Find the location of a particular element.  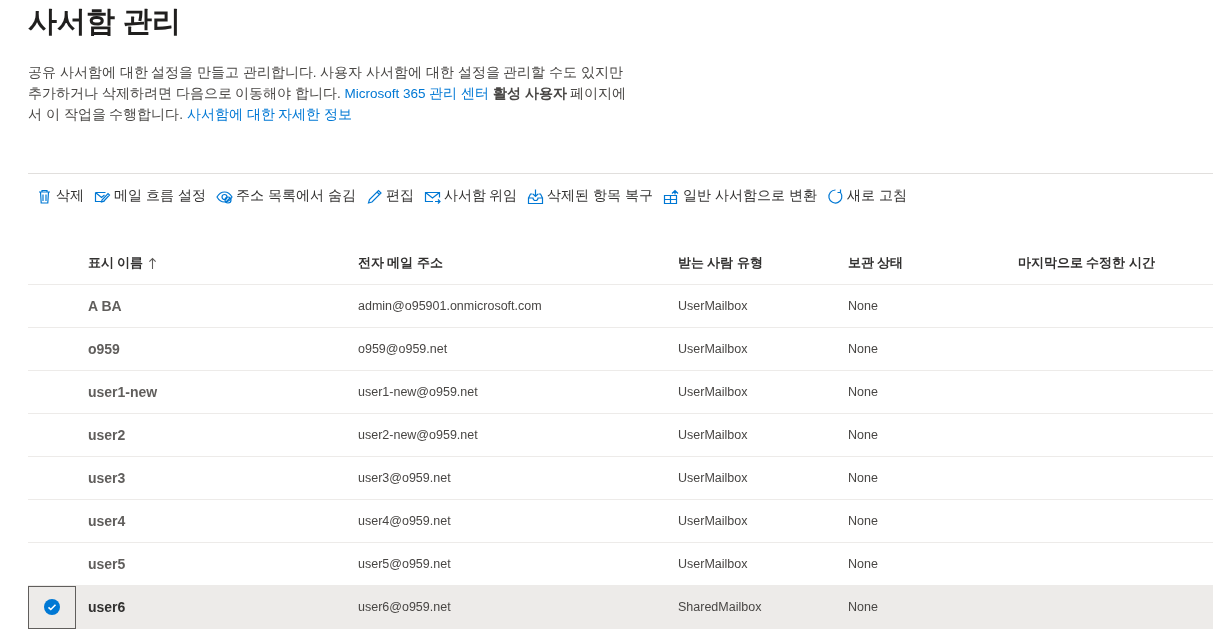

trash-icon is located at coordinates (44, 196).